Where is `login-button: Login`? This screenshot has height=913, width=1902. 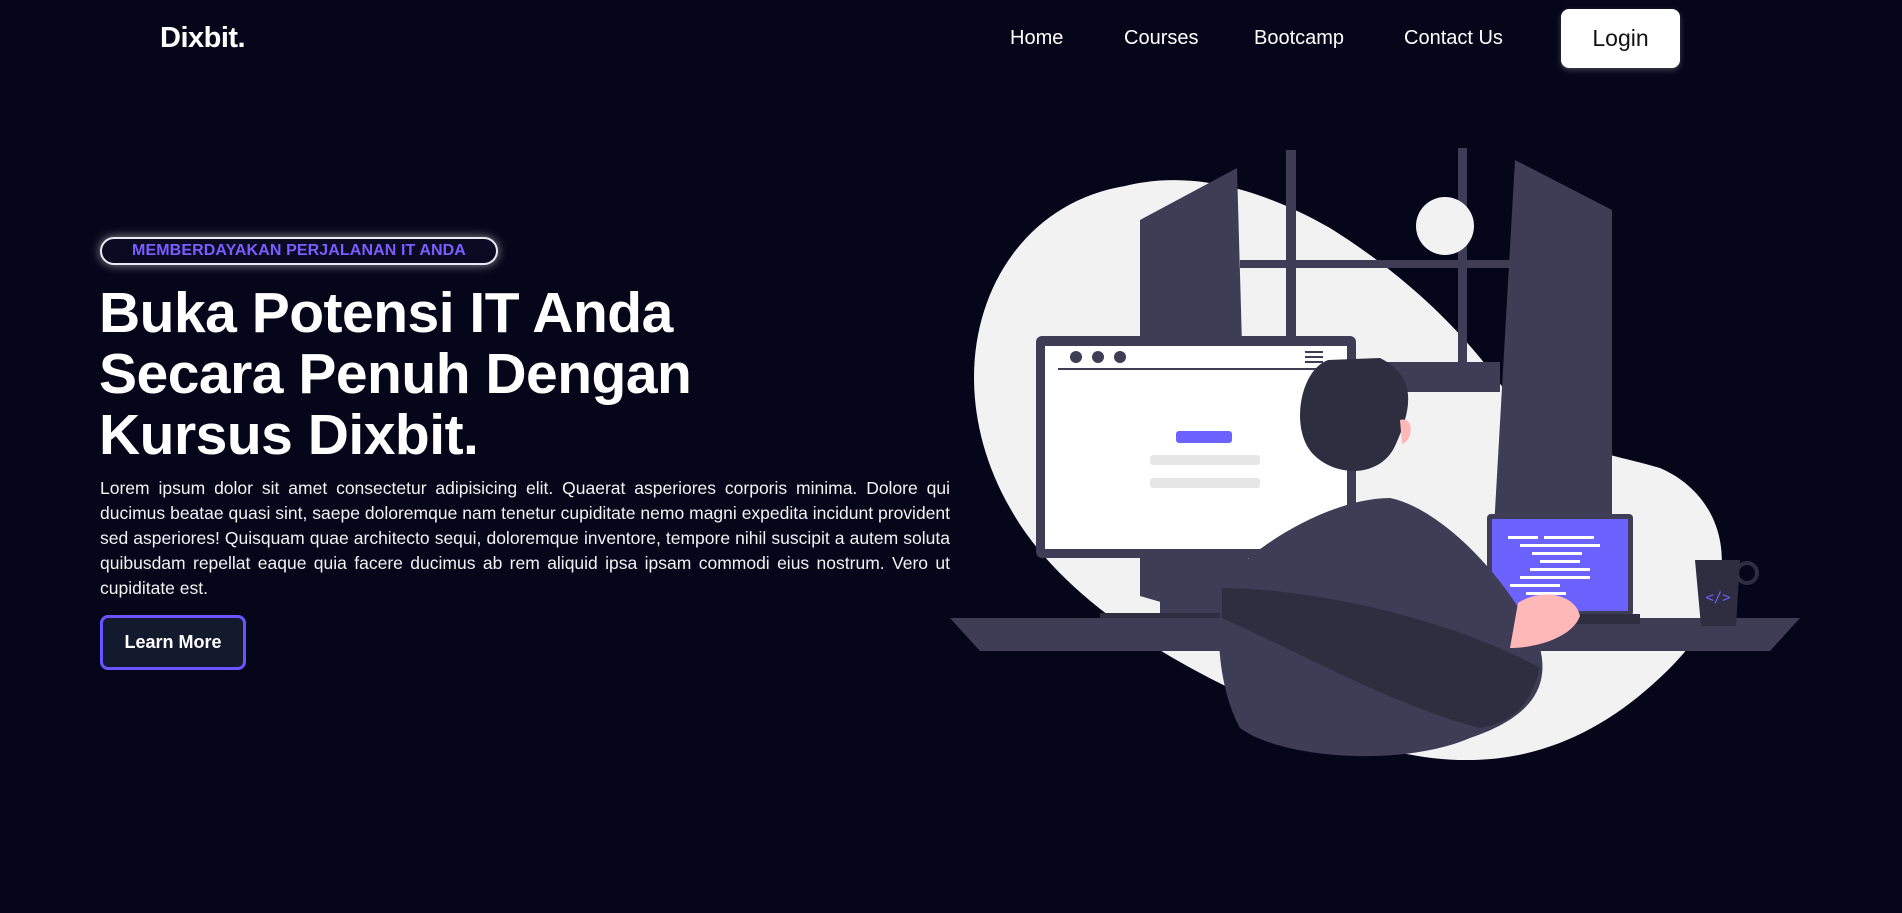
login-button: Login is located at coordinates (1620, 38).